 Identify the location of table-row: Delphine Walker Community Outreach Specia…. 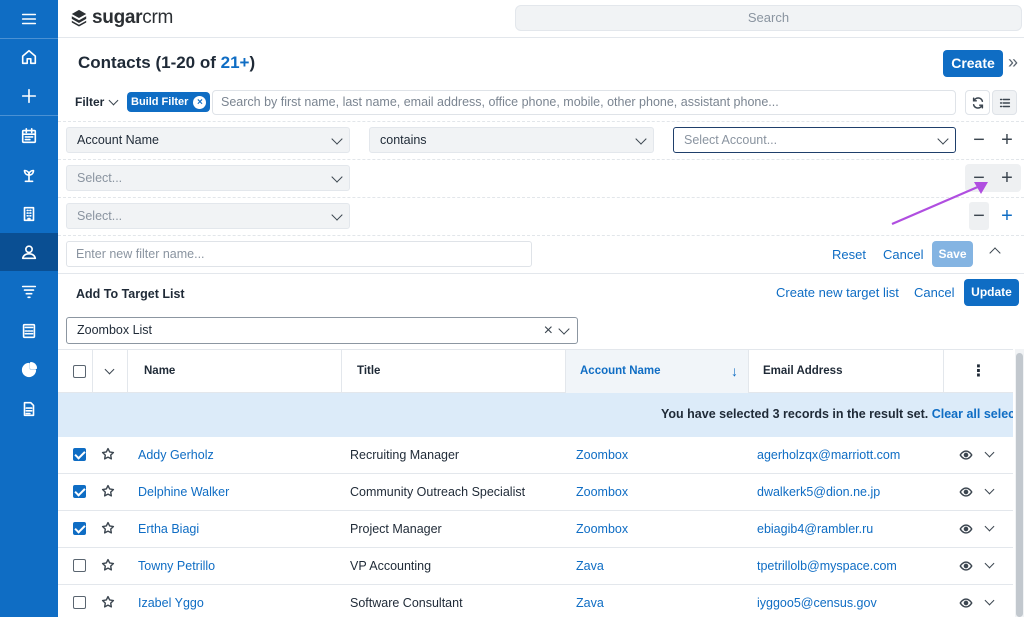
(535, 492).